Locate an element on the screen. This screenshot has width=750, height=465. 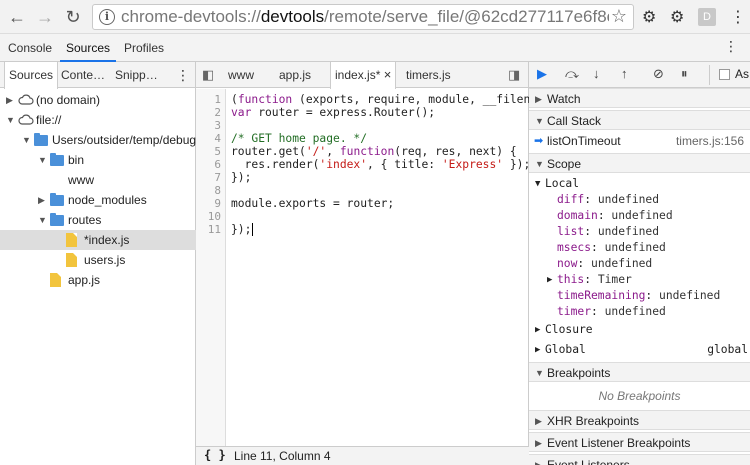
scope-closure: ▶ Closure is located at coordinates (639, 330).